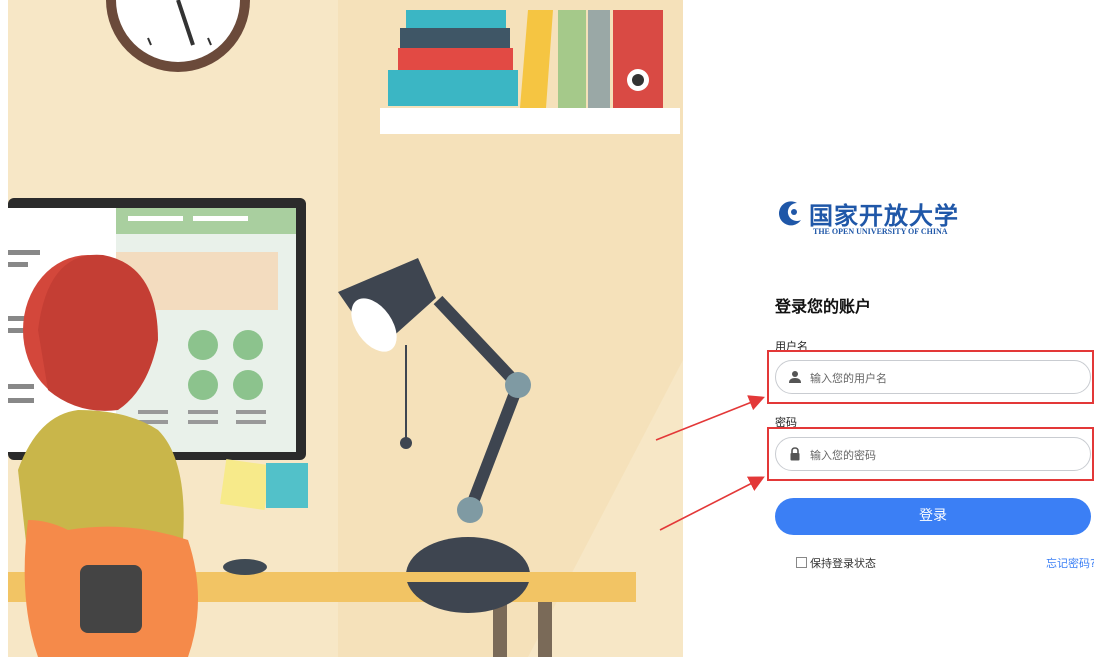 The image size is (1094, 657). I want to click on checkbox-box, so click(801, 562).